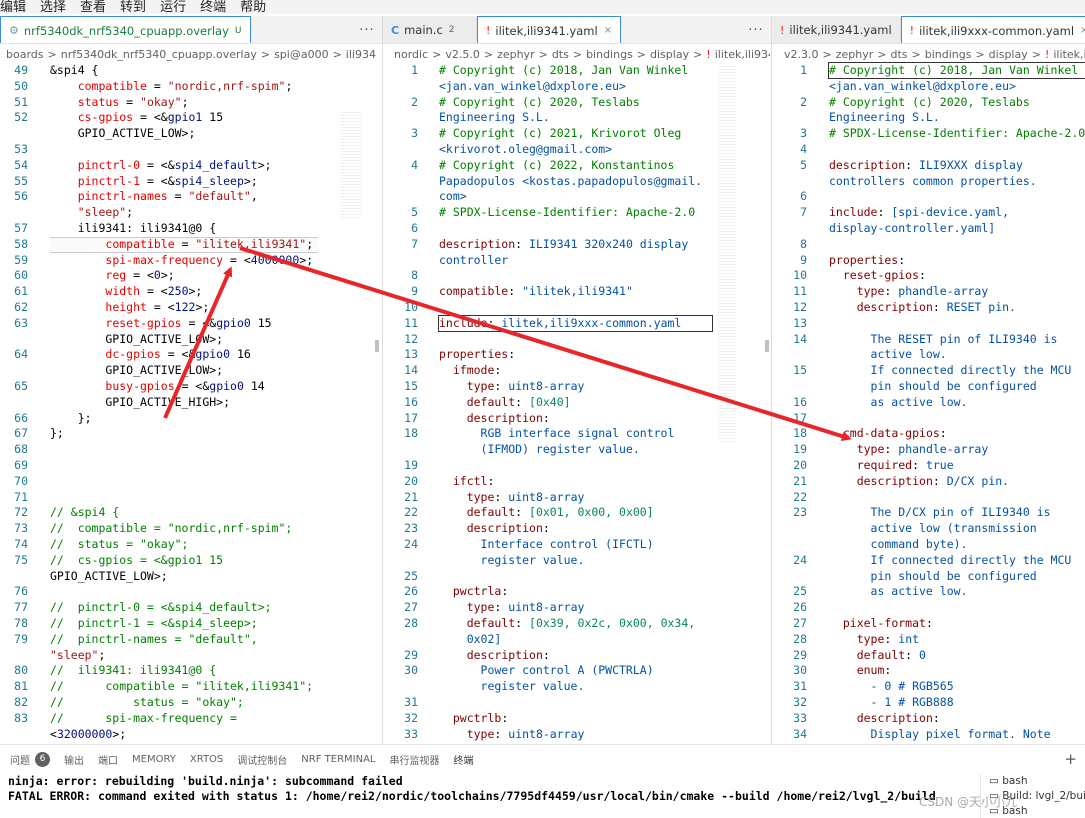 The image size is (1085, 818). What do you see at coordinates (198, 342) in the screenshot?
I see `arrow-up` at bounding box center [198, 342].